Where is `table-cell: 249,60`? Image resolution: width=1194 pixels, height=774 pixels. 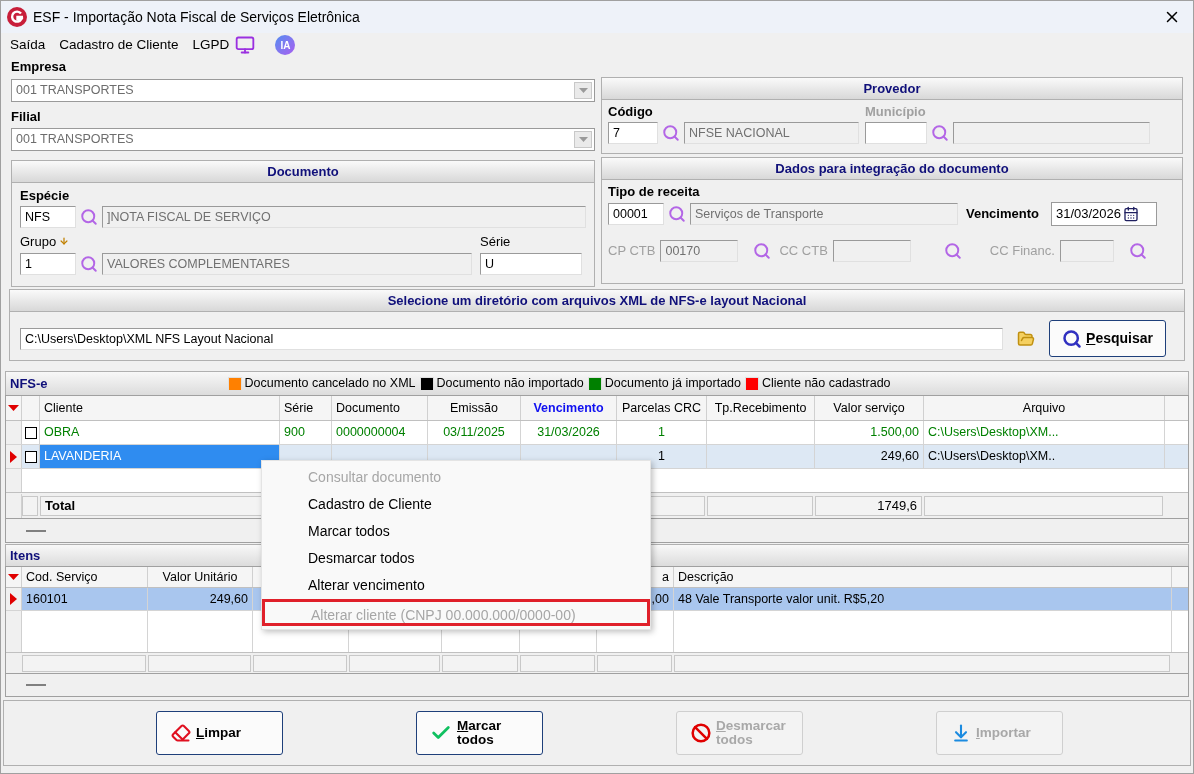 table-cell: 249,60 is located at coordinates (899, 456).